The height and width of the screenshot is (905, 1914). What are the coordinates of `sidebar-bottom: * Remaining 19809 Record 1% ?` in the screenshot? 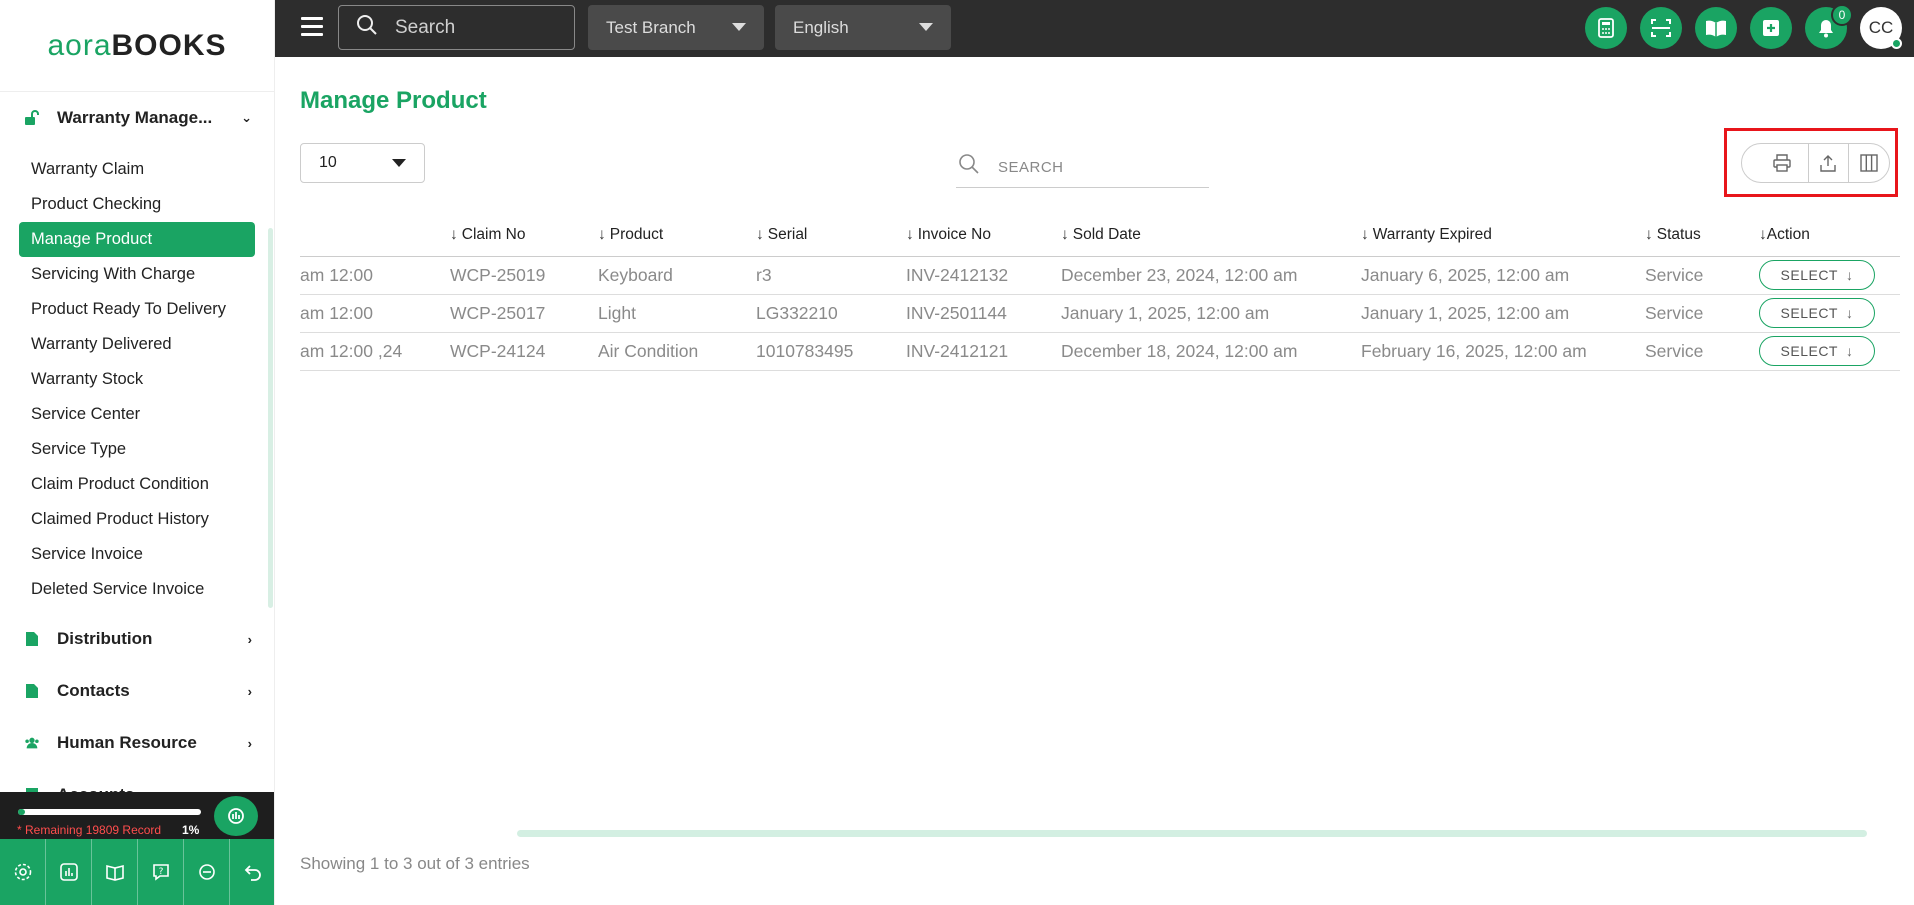 It's located at (137, 848).